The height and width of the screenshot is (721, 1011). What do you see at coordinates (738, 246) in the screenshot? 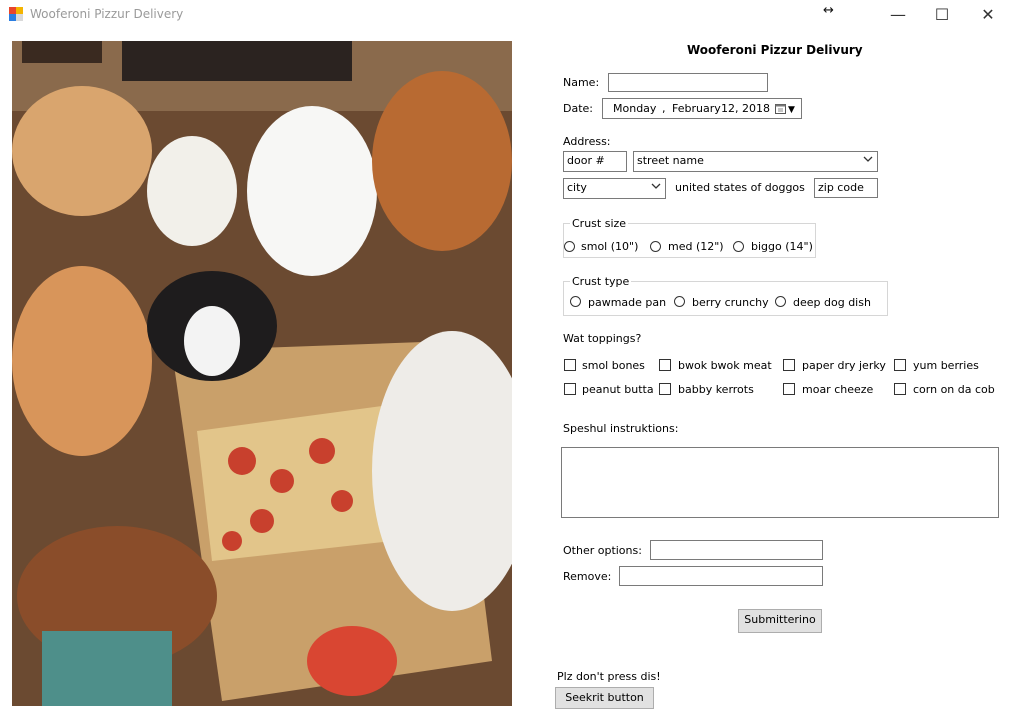
I see `crust-size-biggo-radio` at bounding box center [738, 246].